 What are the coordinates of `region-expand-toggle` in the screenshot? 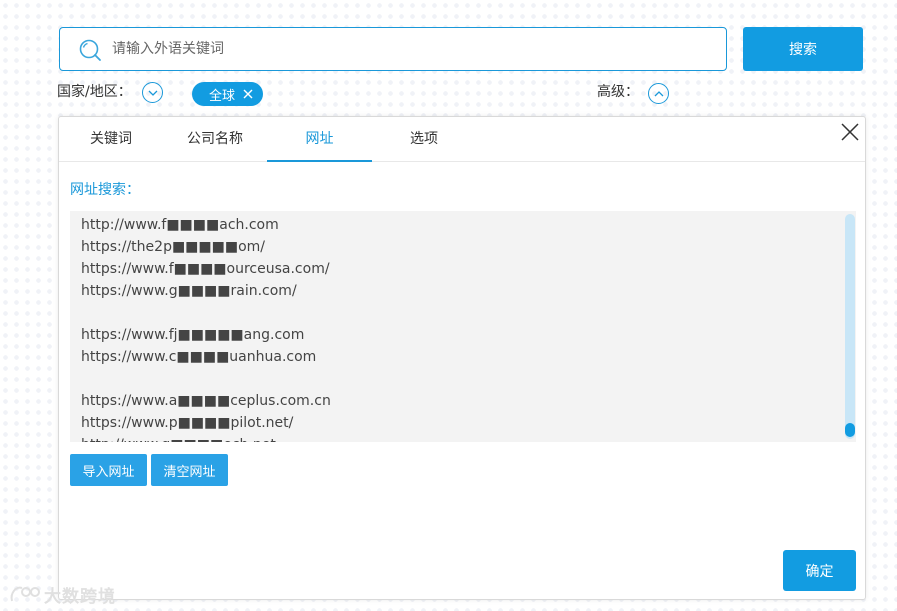 It's located at (152, 92).